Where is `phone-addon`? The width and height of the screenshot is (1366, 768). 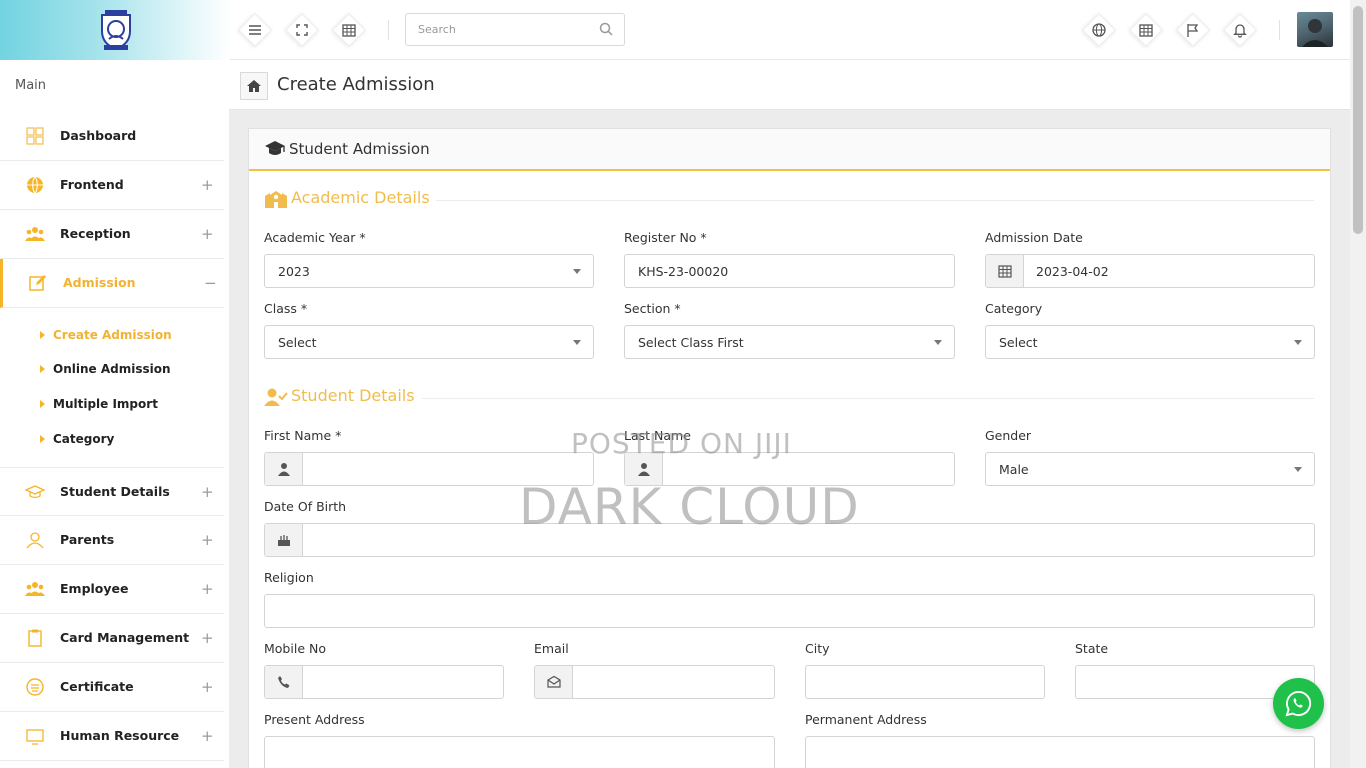 phone-addon is located at coordinates (284, 682).